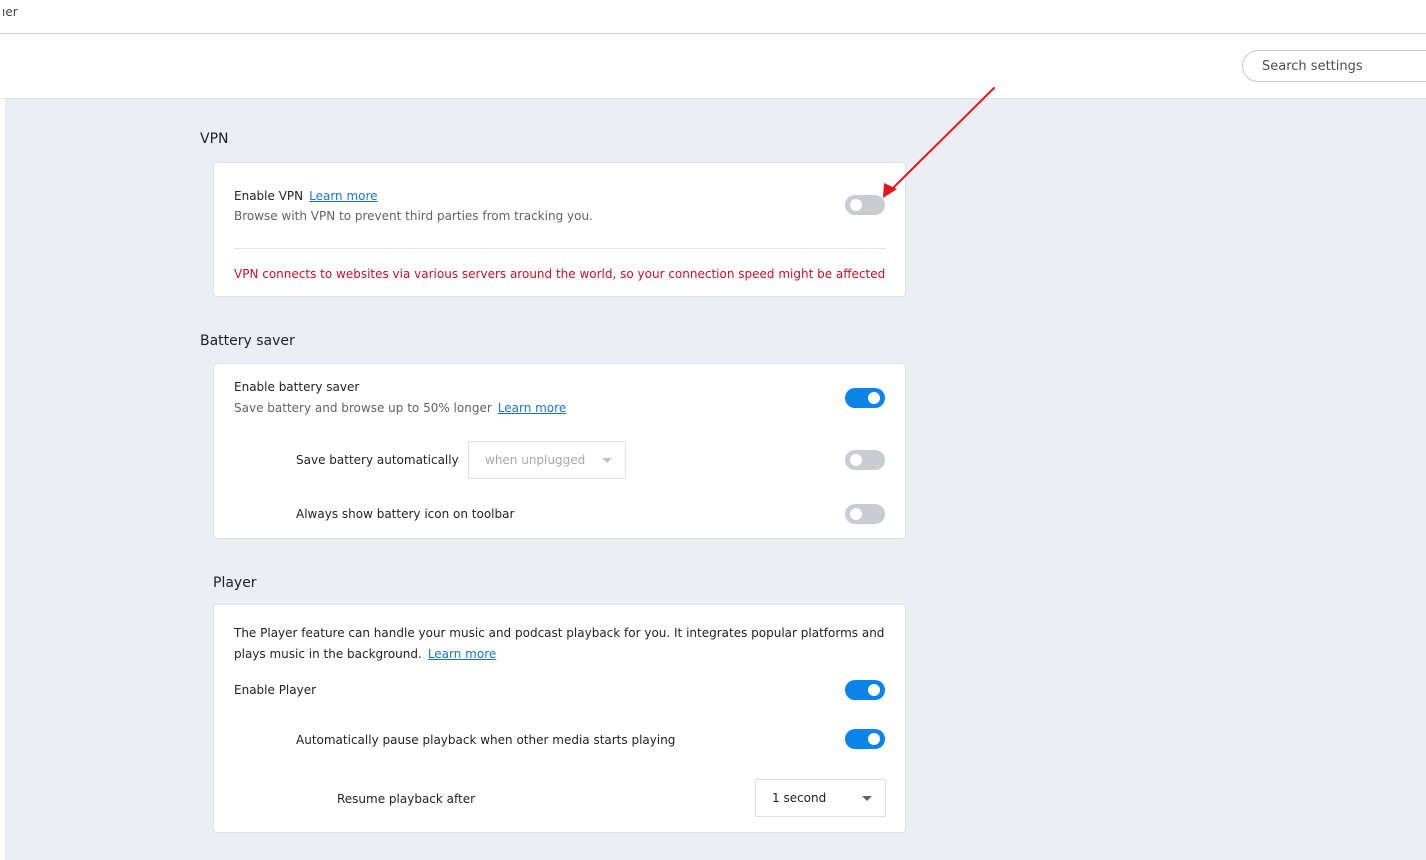 Image resolution: width=1426 pixels, height=860 pixels. What do you see at coordinates (535, 460) in the screenshot?
I see `save-battery-auto-value: when unplugged` at bounding box center [535, 460].